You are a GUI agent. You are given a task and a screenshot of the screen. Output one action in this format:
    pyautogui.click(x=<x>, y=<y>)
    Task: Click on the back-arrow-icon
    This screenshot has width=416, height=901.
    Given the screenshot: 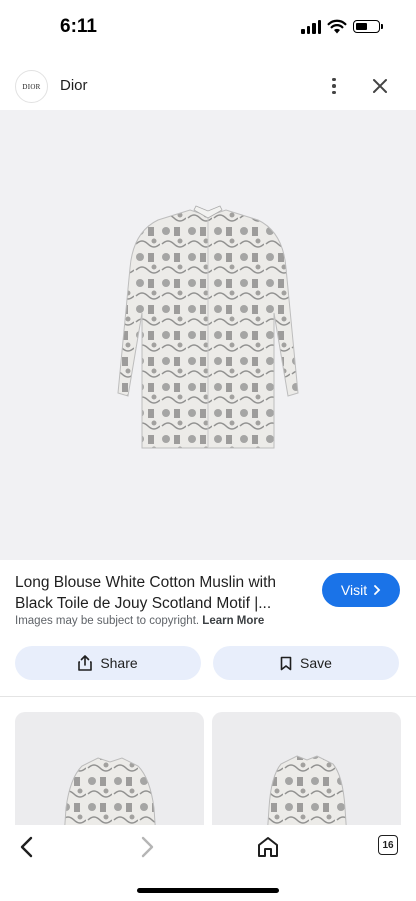 What is the action you would take?
    pyautogui.click(x=27, y=847)
    